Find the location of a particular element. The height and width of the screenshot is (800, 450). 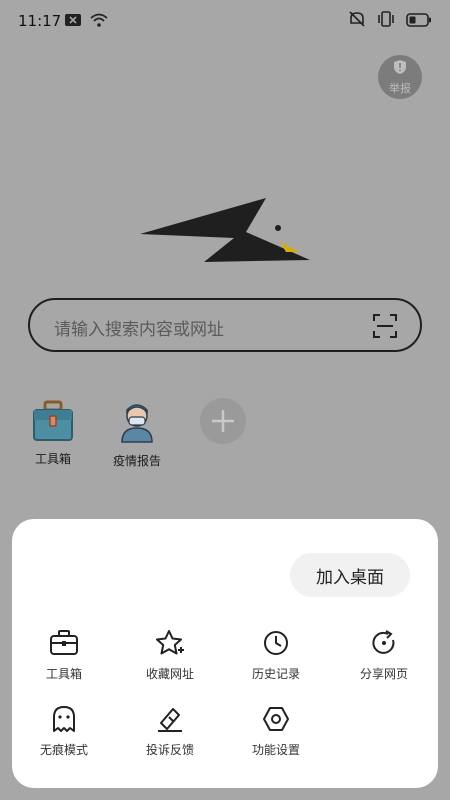

shortcut-toolbox: 工具箱 is located at coordinates (53, 433).